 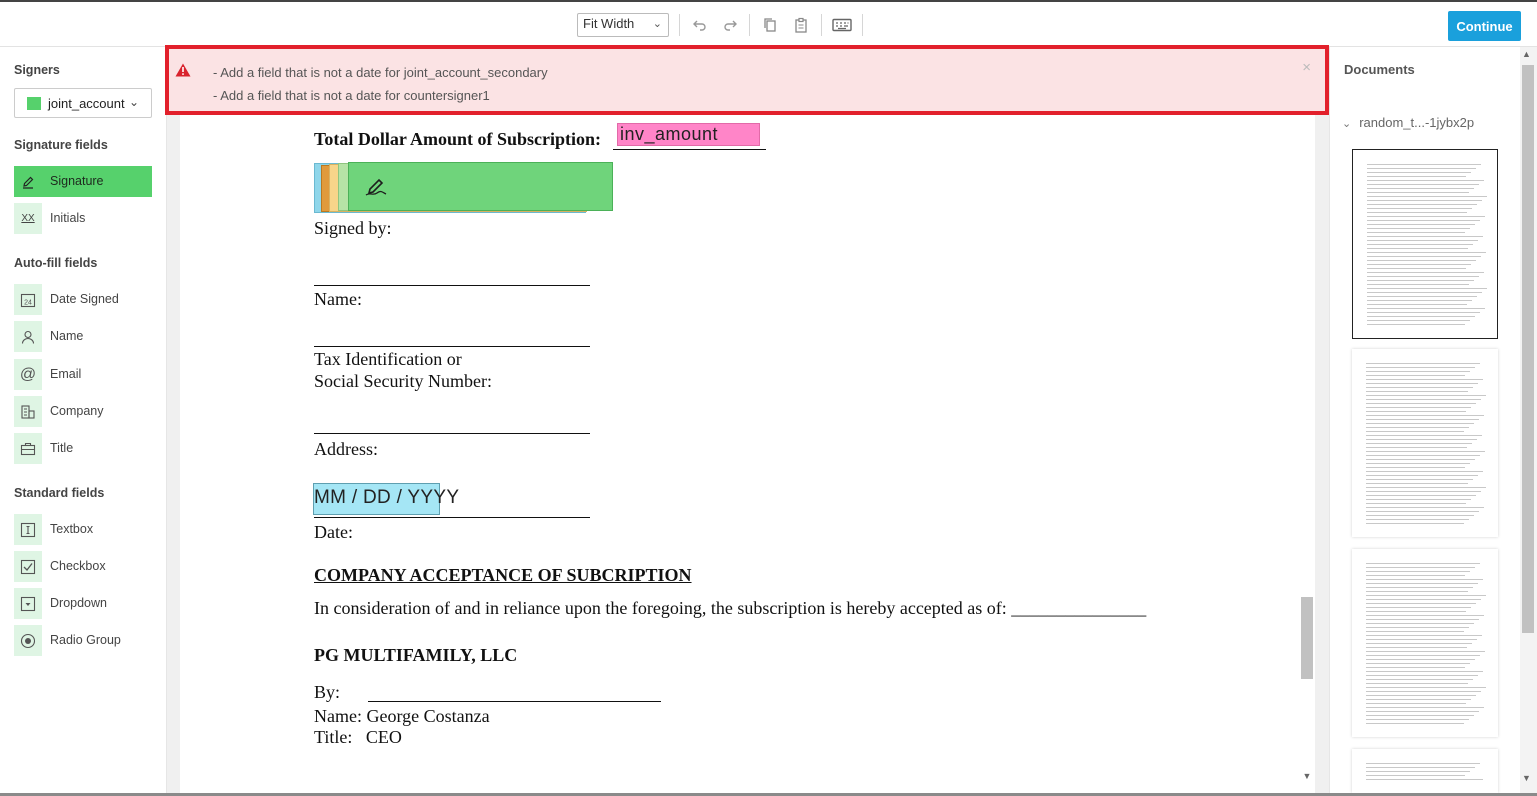 I want to click on document-scrollbar, so click(x=1307, y=420).